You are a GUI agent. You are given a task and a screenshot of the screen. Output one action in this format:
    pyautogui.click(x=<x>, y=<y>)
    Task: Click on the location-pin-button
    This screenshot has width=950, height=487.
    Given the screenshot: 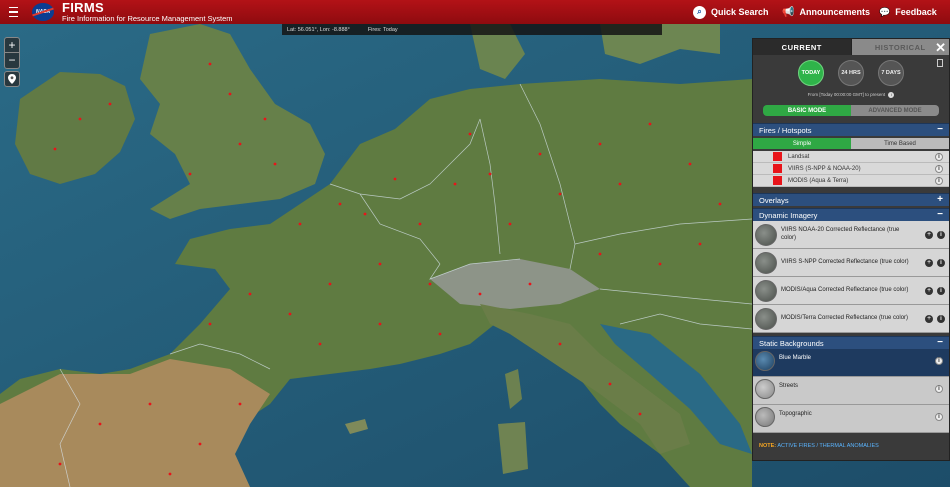 What is the action you would take?
    pyautogui.click(x=12, y=79)
    